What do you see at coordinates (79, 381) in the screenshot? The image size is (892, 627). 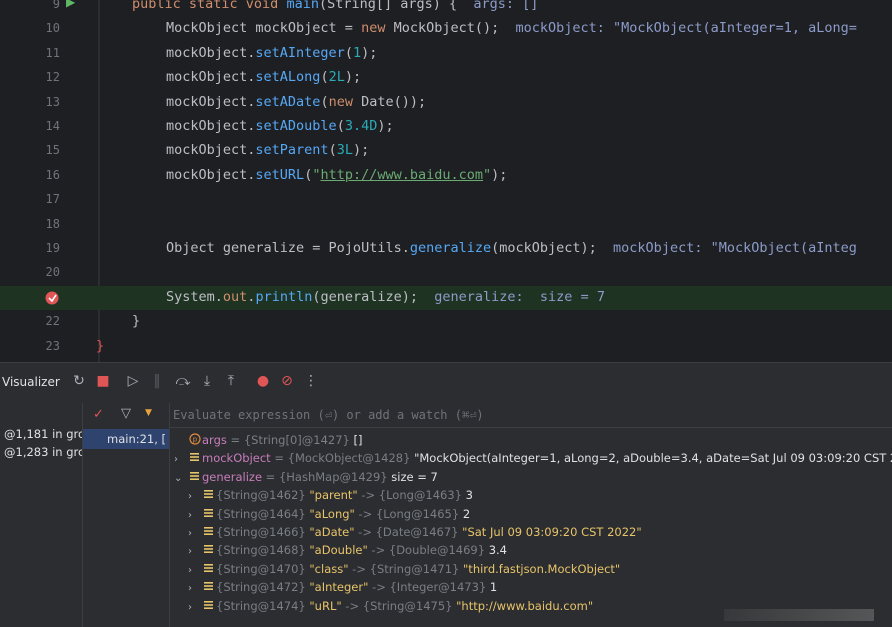 I see `rerun-icon: ↻` at bounding box center [79, 381].